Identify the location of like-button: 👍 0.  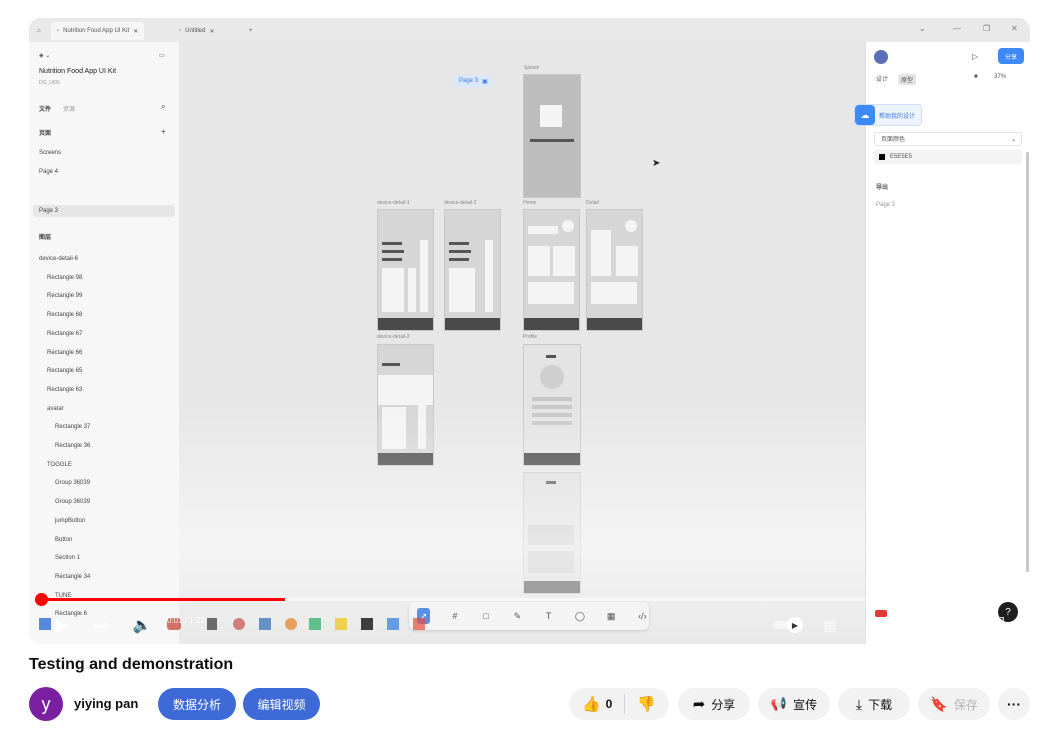
(597, 704).